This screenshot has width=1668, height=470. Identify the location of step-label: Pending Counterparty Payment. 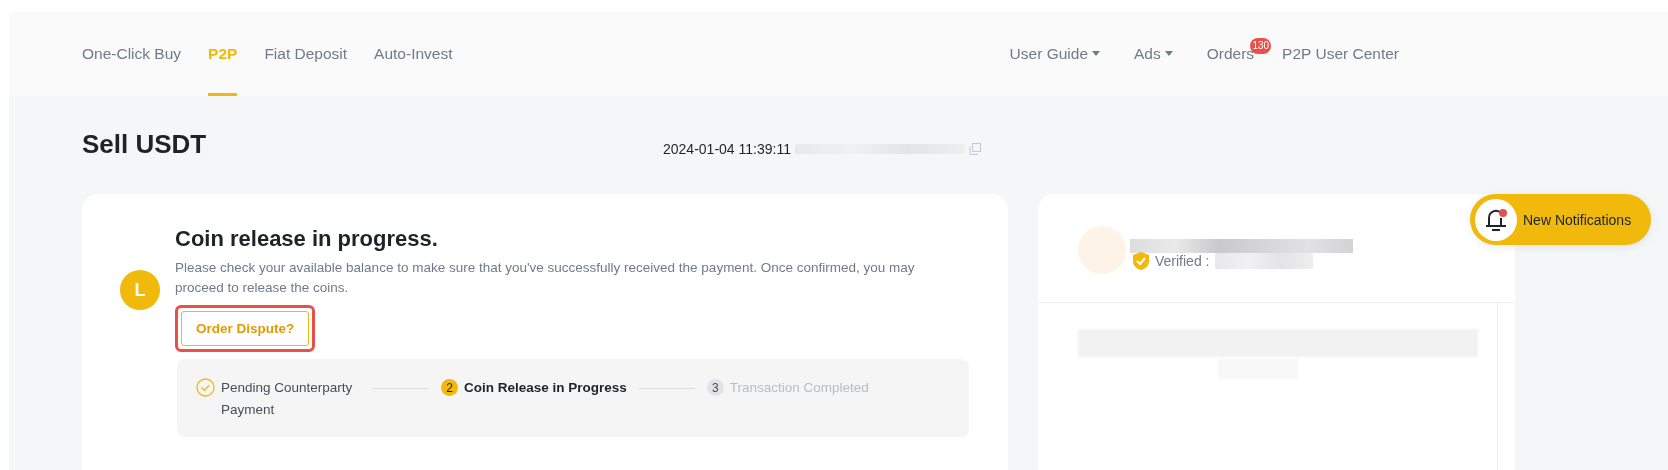
(287, 399).